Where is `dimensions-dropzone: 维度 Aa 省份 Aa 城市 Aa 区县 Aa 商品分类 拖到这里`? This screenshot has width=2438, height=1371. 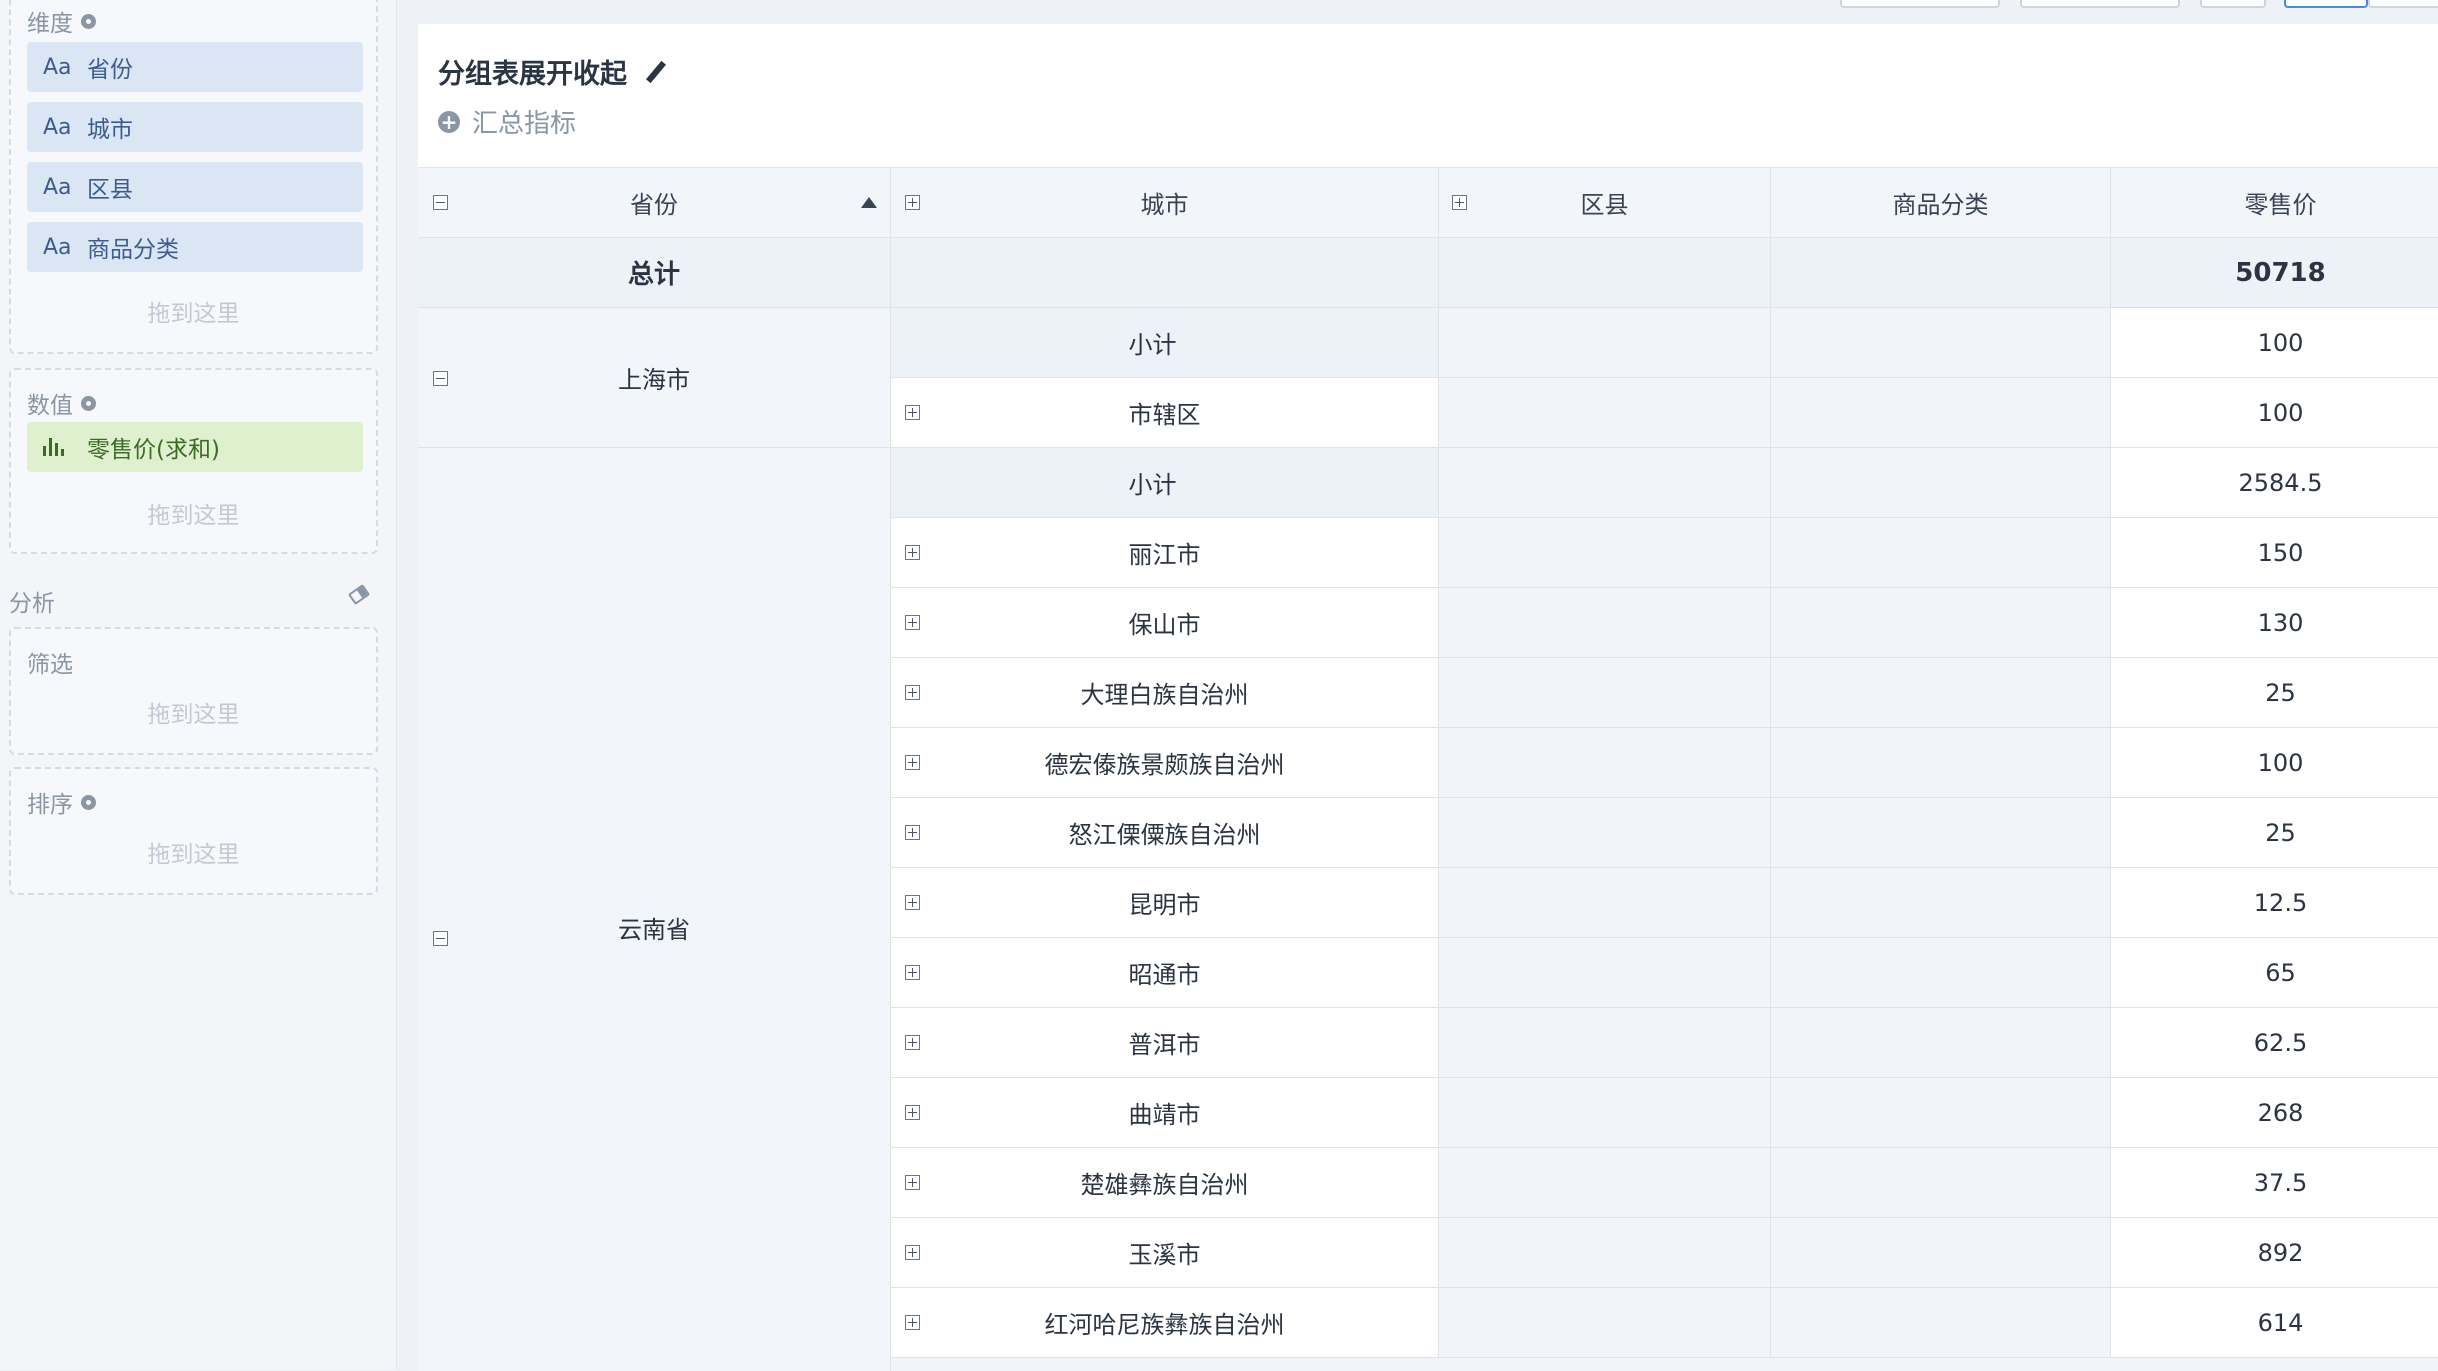 dimensions-dropzone: 维度 Aa 省份 Aa 城市 Aa 区县 Aa 商品分类 拖到这里 is located at coordinates (193, 177).